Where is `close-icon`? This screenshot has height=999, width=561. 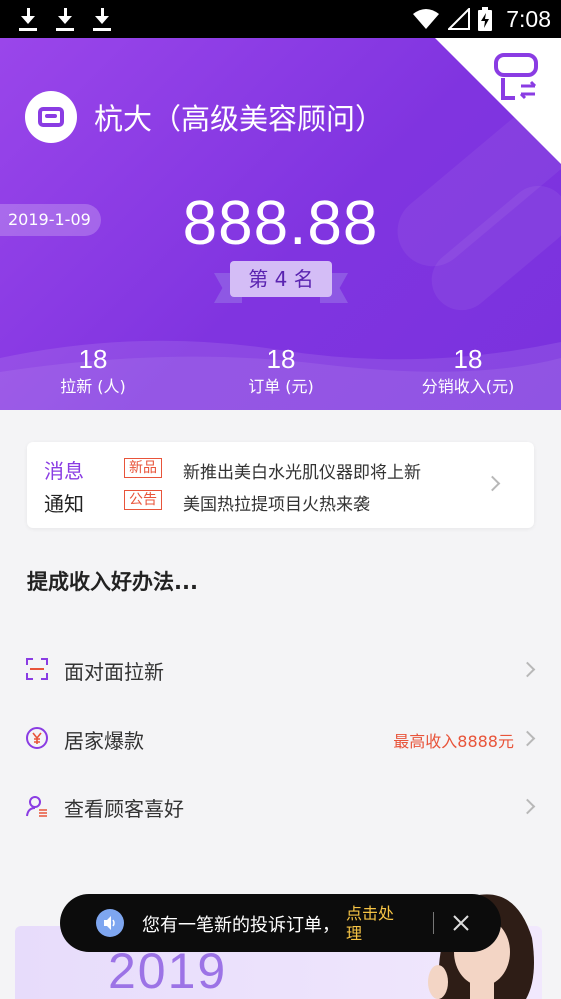
close-icon is located at coordinates (461, 923).